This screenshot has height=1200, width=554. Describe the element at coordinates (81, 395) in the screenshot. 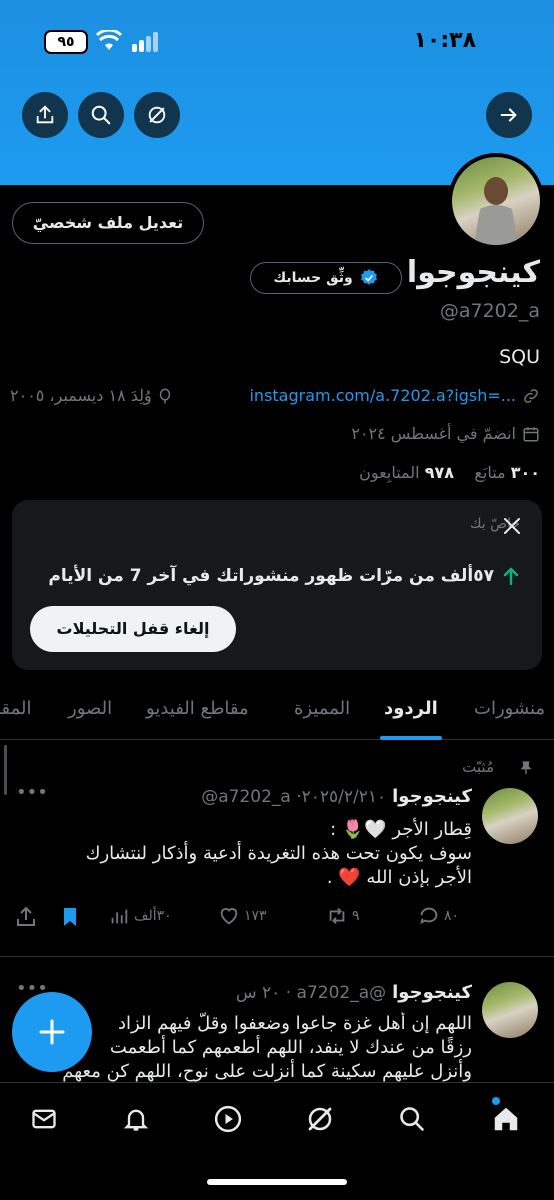

I see `birth-date: وُلِدَ ١٨ ديسمبر، ٢٠٠٥` at that location.